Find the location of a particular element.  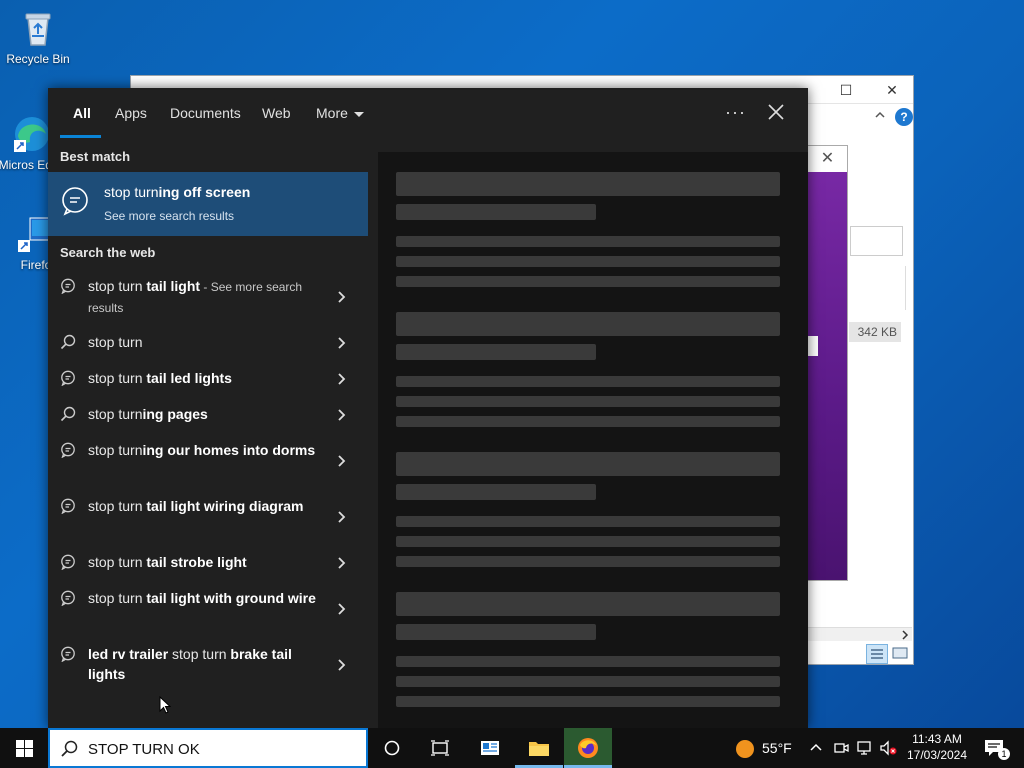

thumbnail-view-icon is located at coordinates (901, 654).